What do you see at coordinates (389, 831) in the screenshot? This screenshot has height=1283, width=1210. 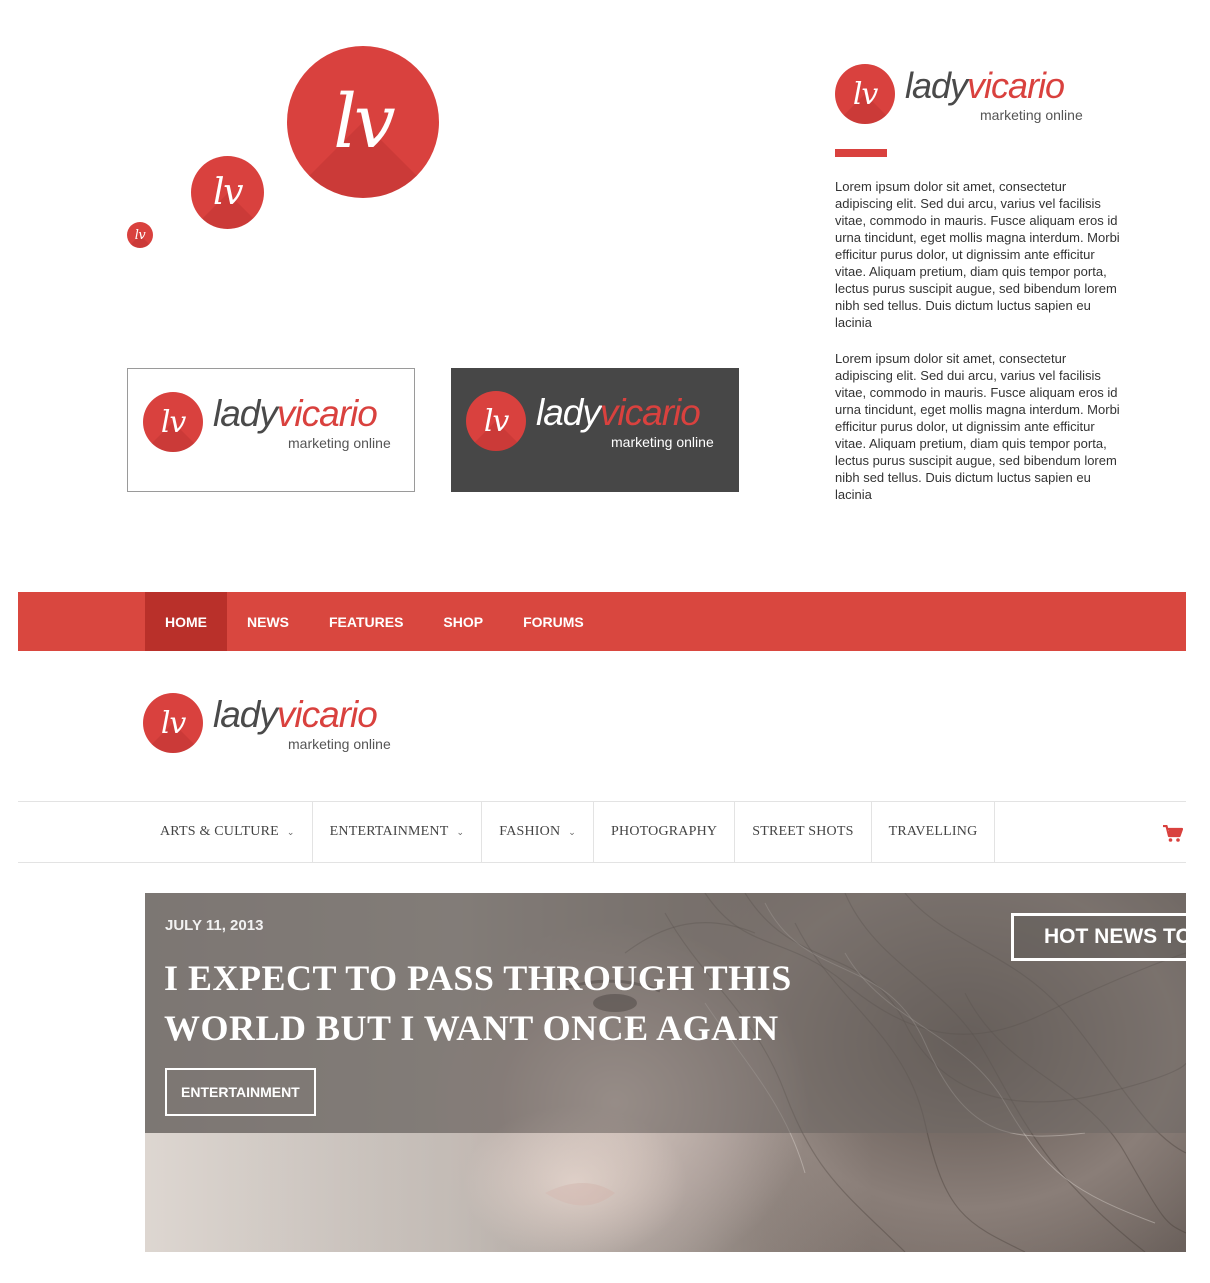 I see `category-label: ENTERTAINMENT` at bounding box center [389, 831].